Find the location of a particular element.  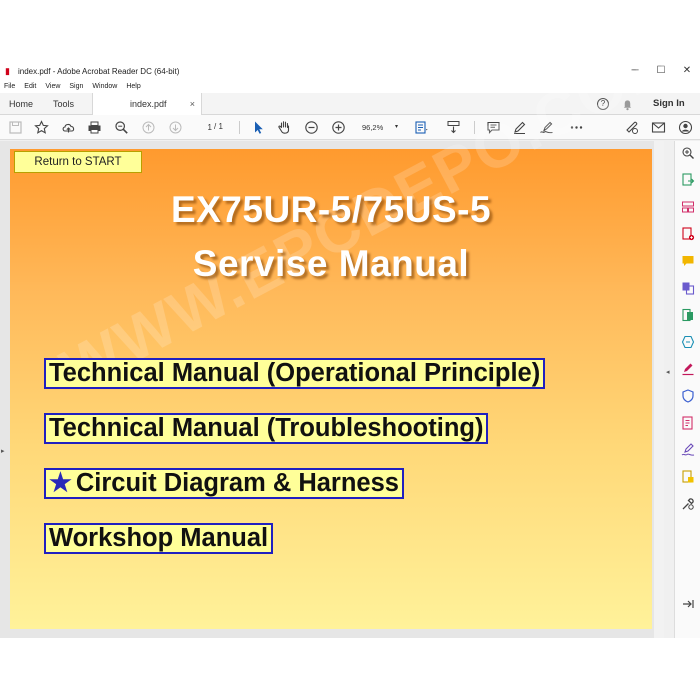

email-icon is located at coordinates (658, 127).